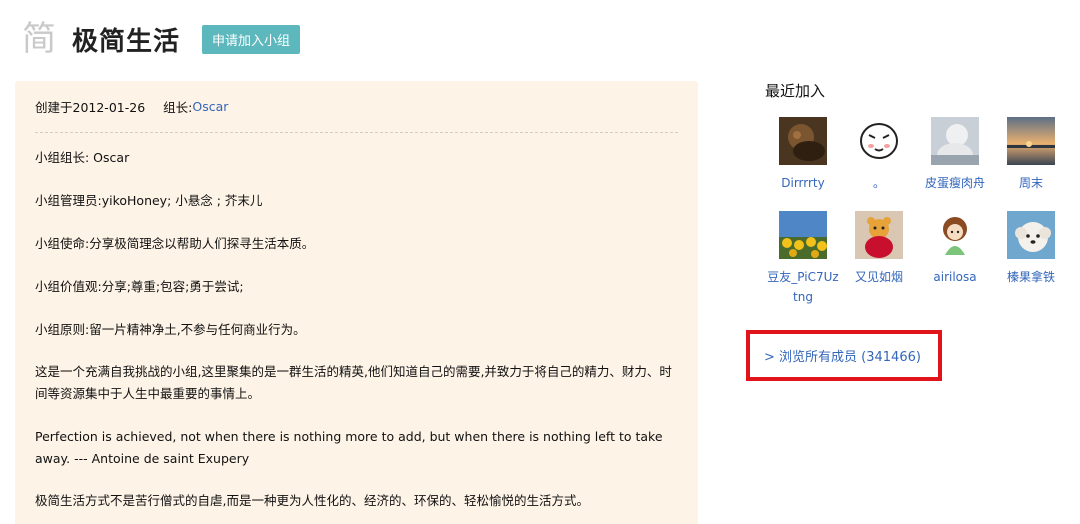 The image size is (1080, 524). What do you see at coordinates (879, 183) in the screenshot?
I see `member-name: 。` at bounding box center [879, 183].